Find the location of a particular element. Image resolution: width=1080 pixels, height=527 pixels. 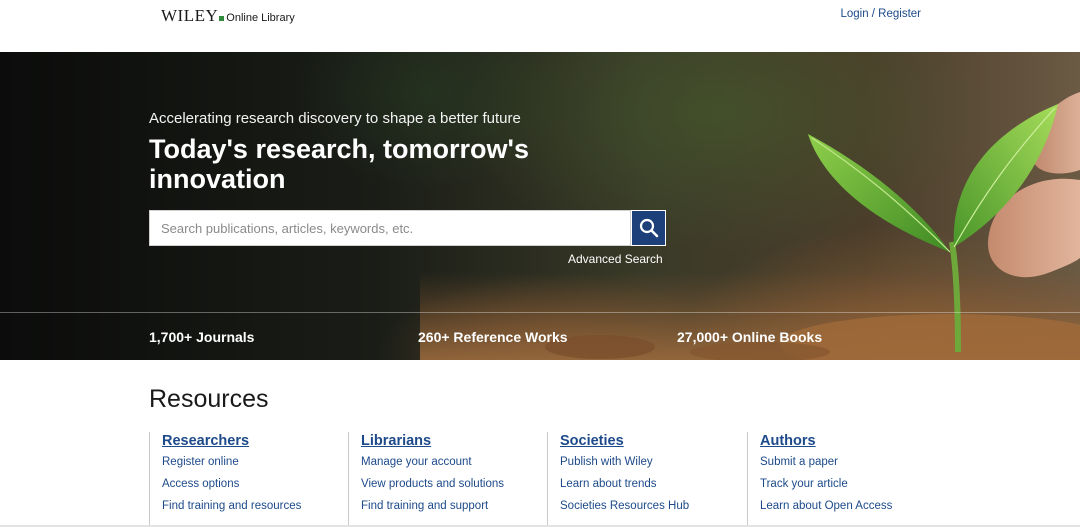

resource-link: Find training and support is located at coordinates (449, 510).